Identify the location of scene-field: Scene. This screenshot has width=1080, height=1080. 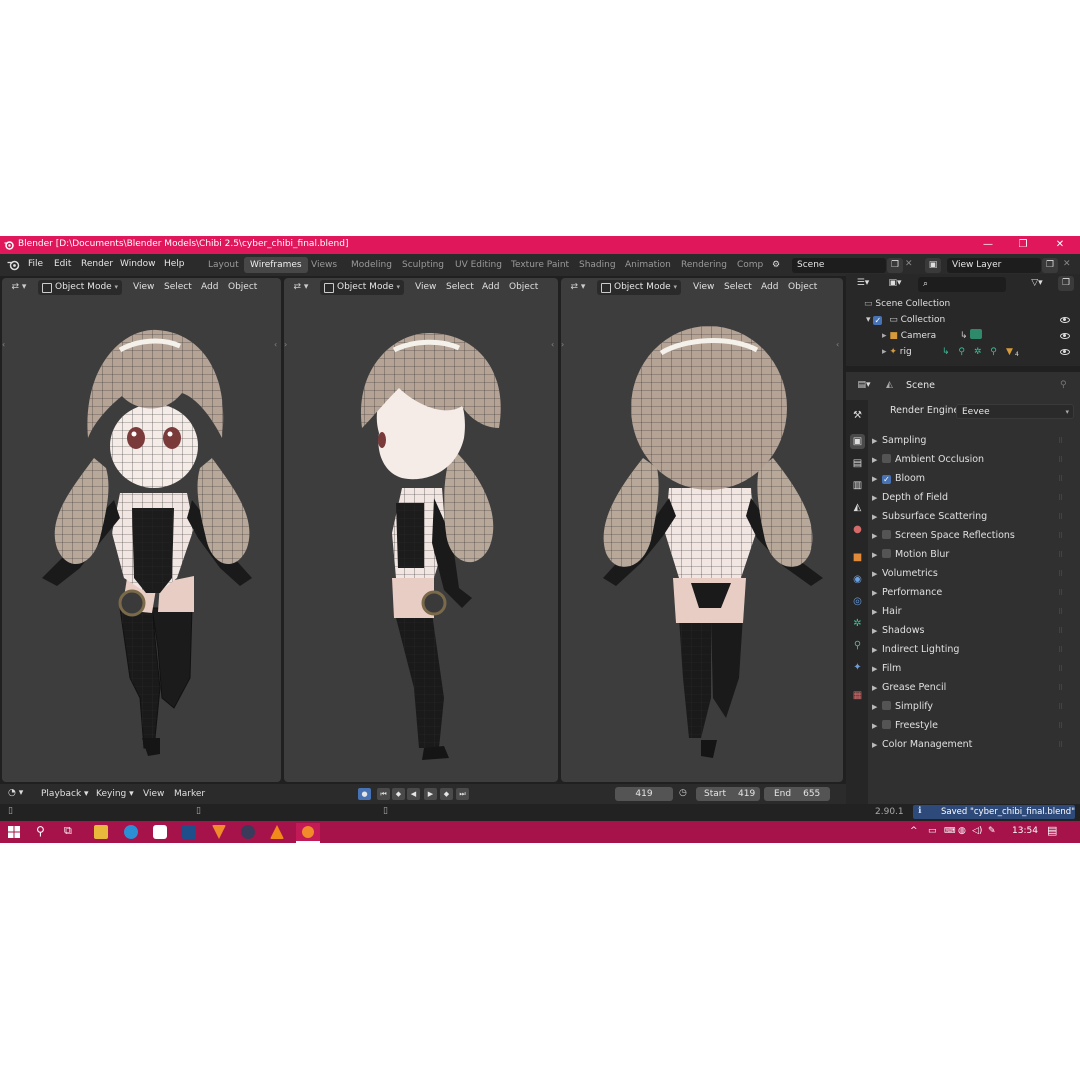
(839, 265).